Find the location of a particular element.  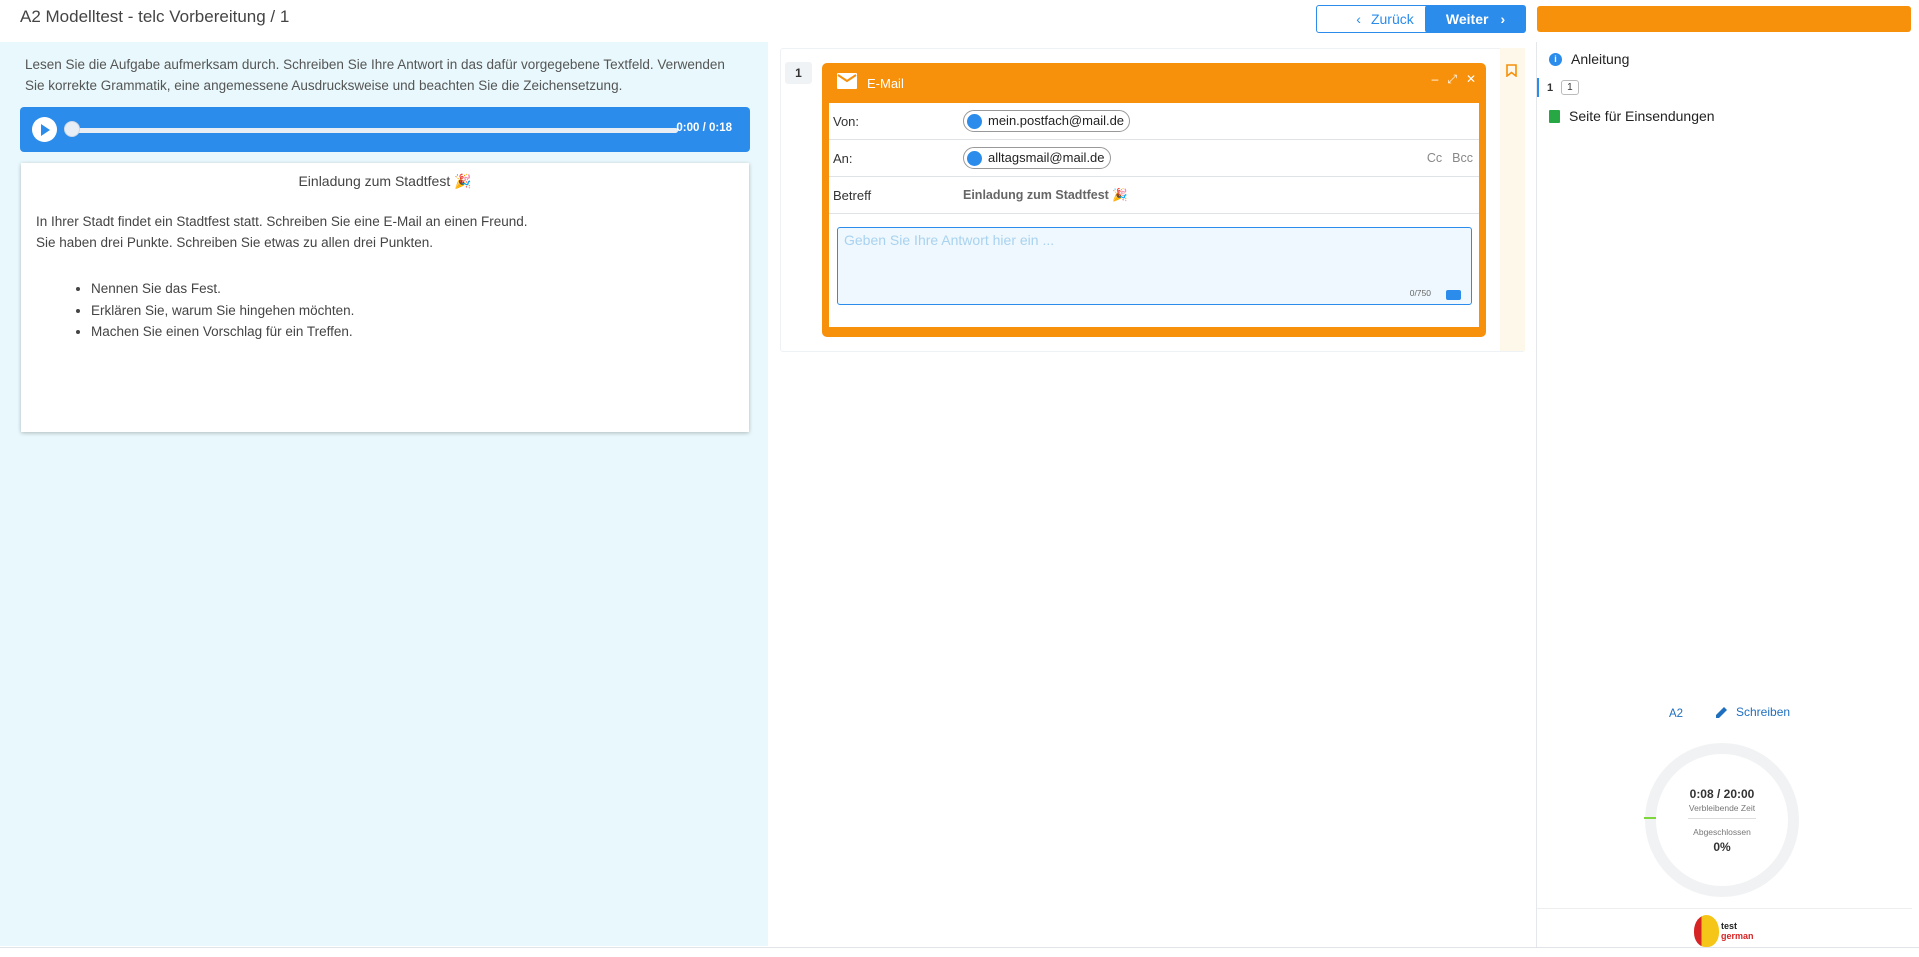

from-row: Von: mein.postfach@mail.de is located at coordinates (1154, 121).